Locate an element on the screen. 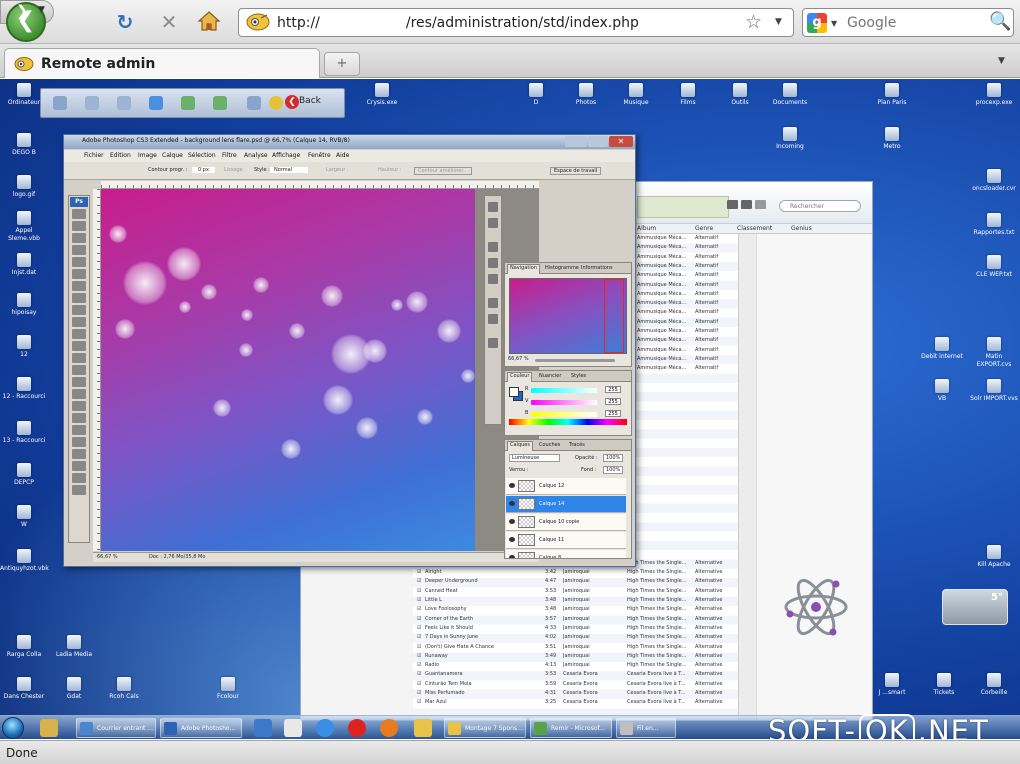 This screenshot has width=1020, height=764. new-tab-button: + is located at coordinates (342, 64).